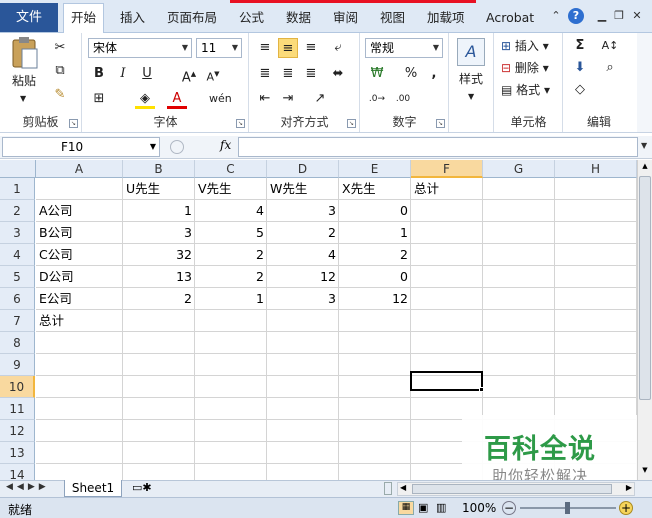 This screenshot has height=518, width=652. What do you see at coordinates (231, 299) in the screenshot?
I see `cell-c6: 1` at bounding box center [231, 299].